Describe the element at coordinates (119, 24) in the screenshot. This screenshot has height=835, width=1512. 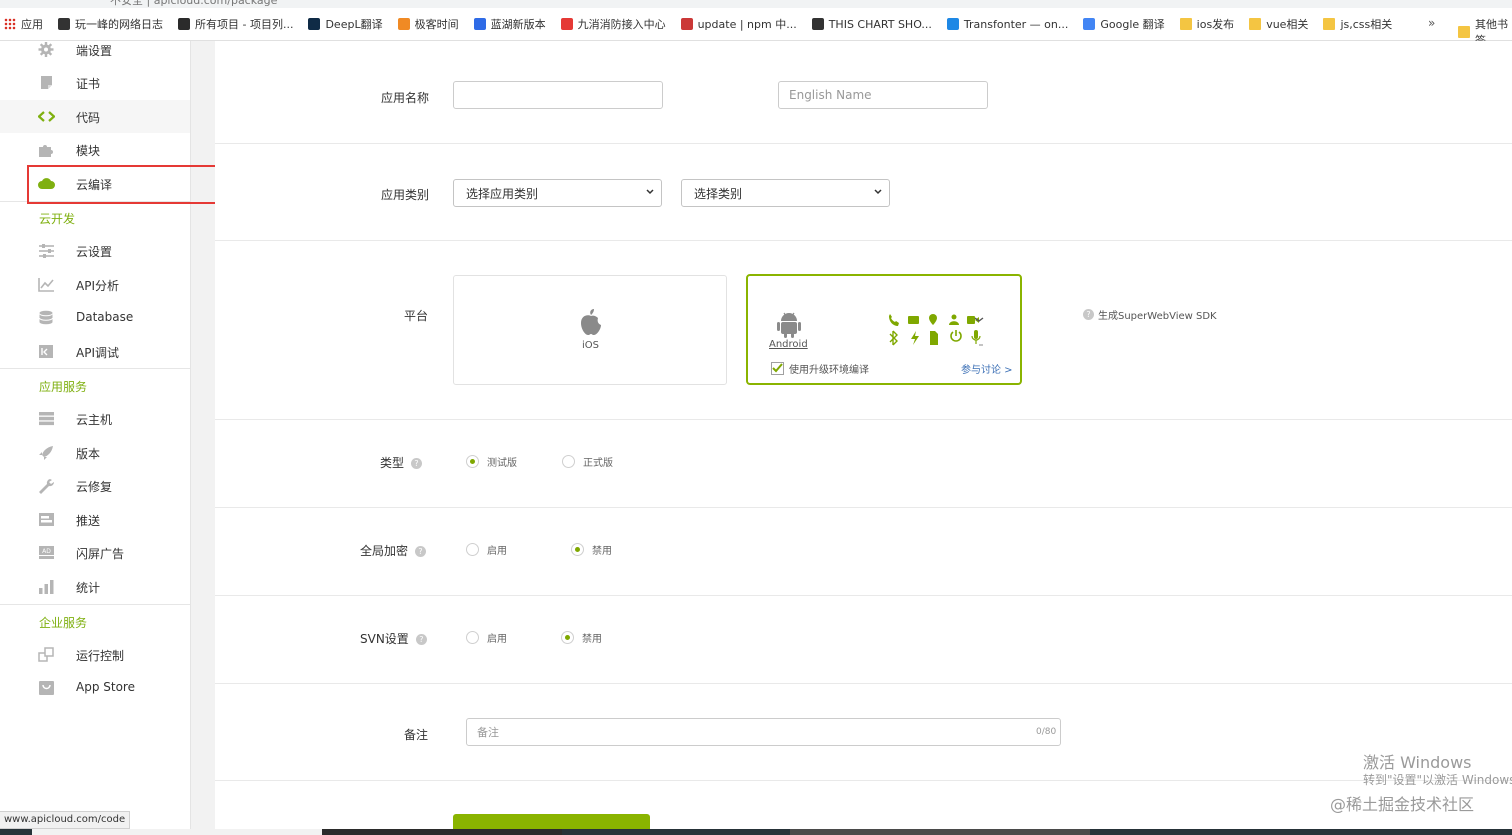
I see `bookmark-label: 玩一峰的网络日志` at that location.